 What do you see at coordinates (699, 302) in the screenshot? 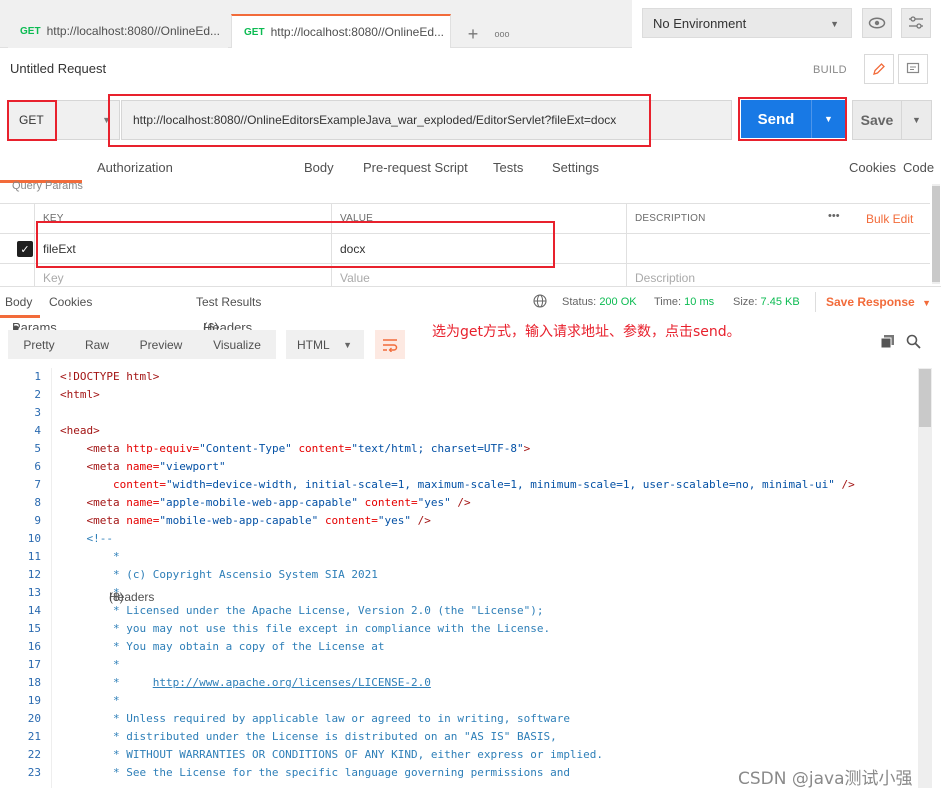
I see `time-value: 10 ms` at bounding box center [699, 302].